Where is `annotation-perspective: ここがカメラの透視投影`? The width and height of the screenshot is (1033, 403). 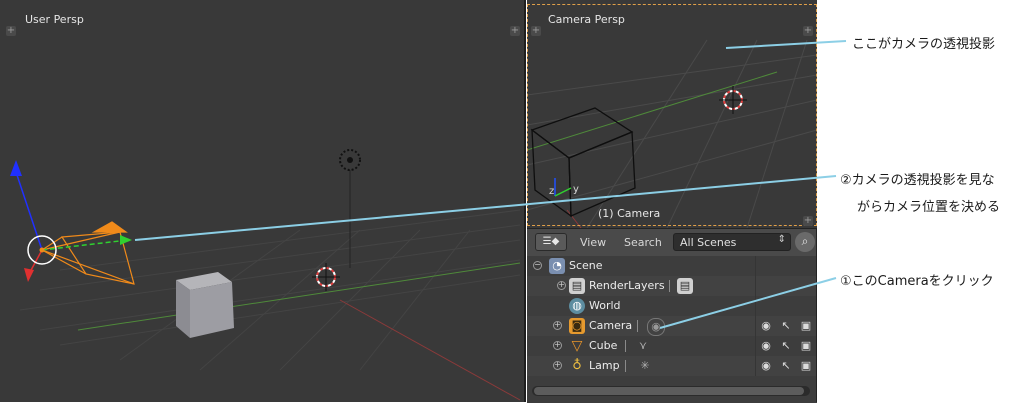
annotation-perspective: ここがカメラの透視投影 is located at coordinates (924, 44).